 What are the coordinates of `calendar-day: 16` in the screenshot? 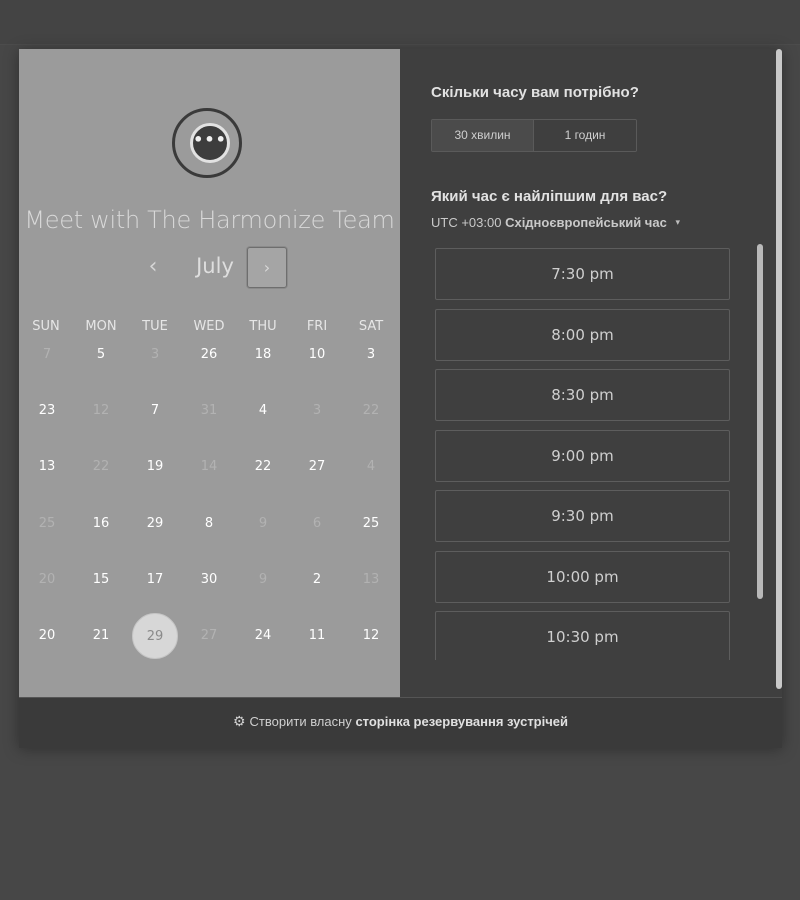 It's located at (101, 524).